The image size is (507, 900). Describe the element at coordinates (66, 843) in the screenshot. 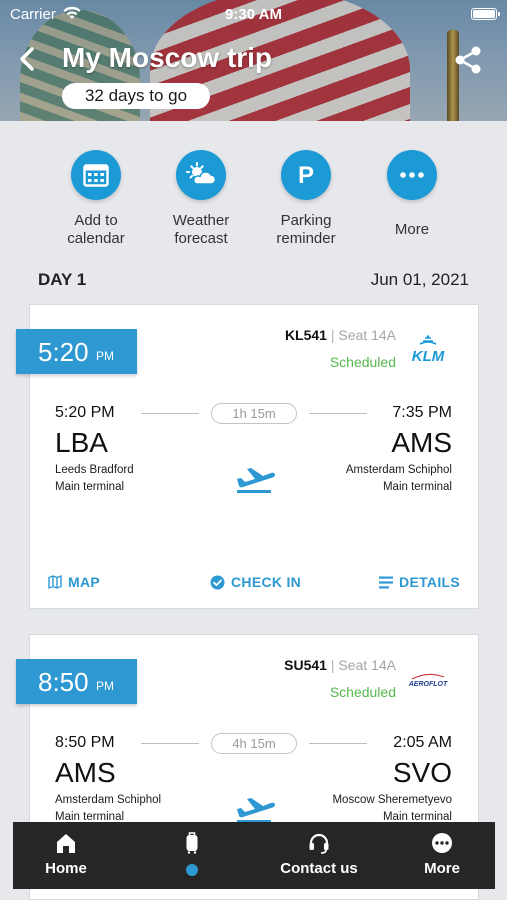

I see `home-icon` at that location.